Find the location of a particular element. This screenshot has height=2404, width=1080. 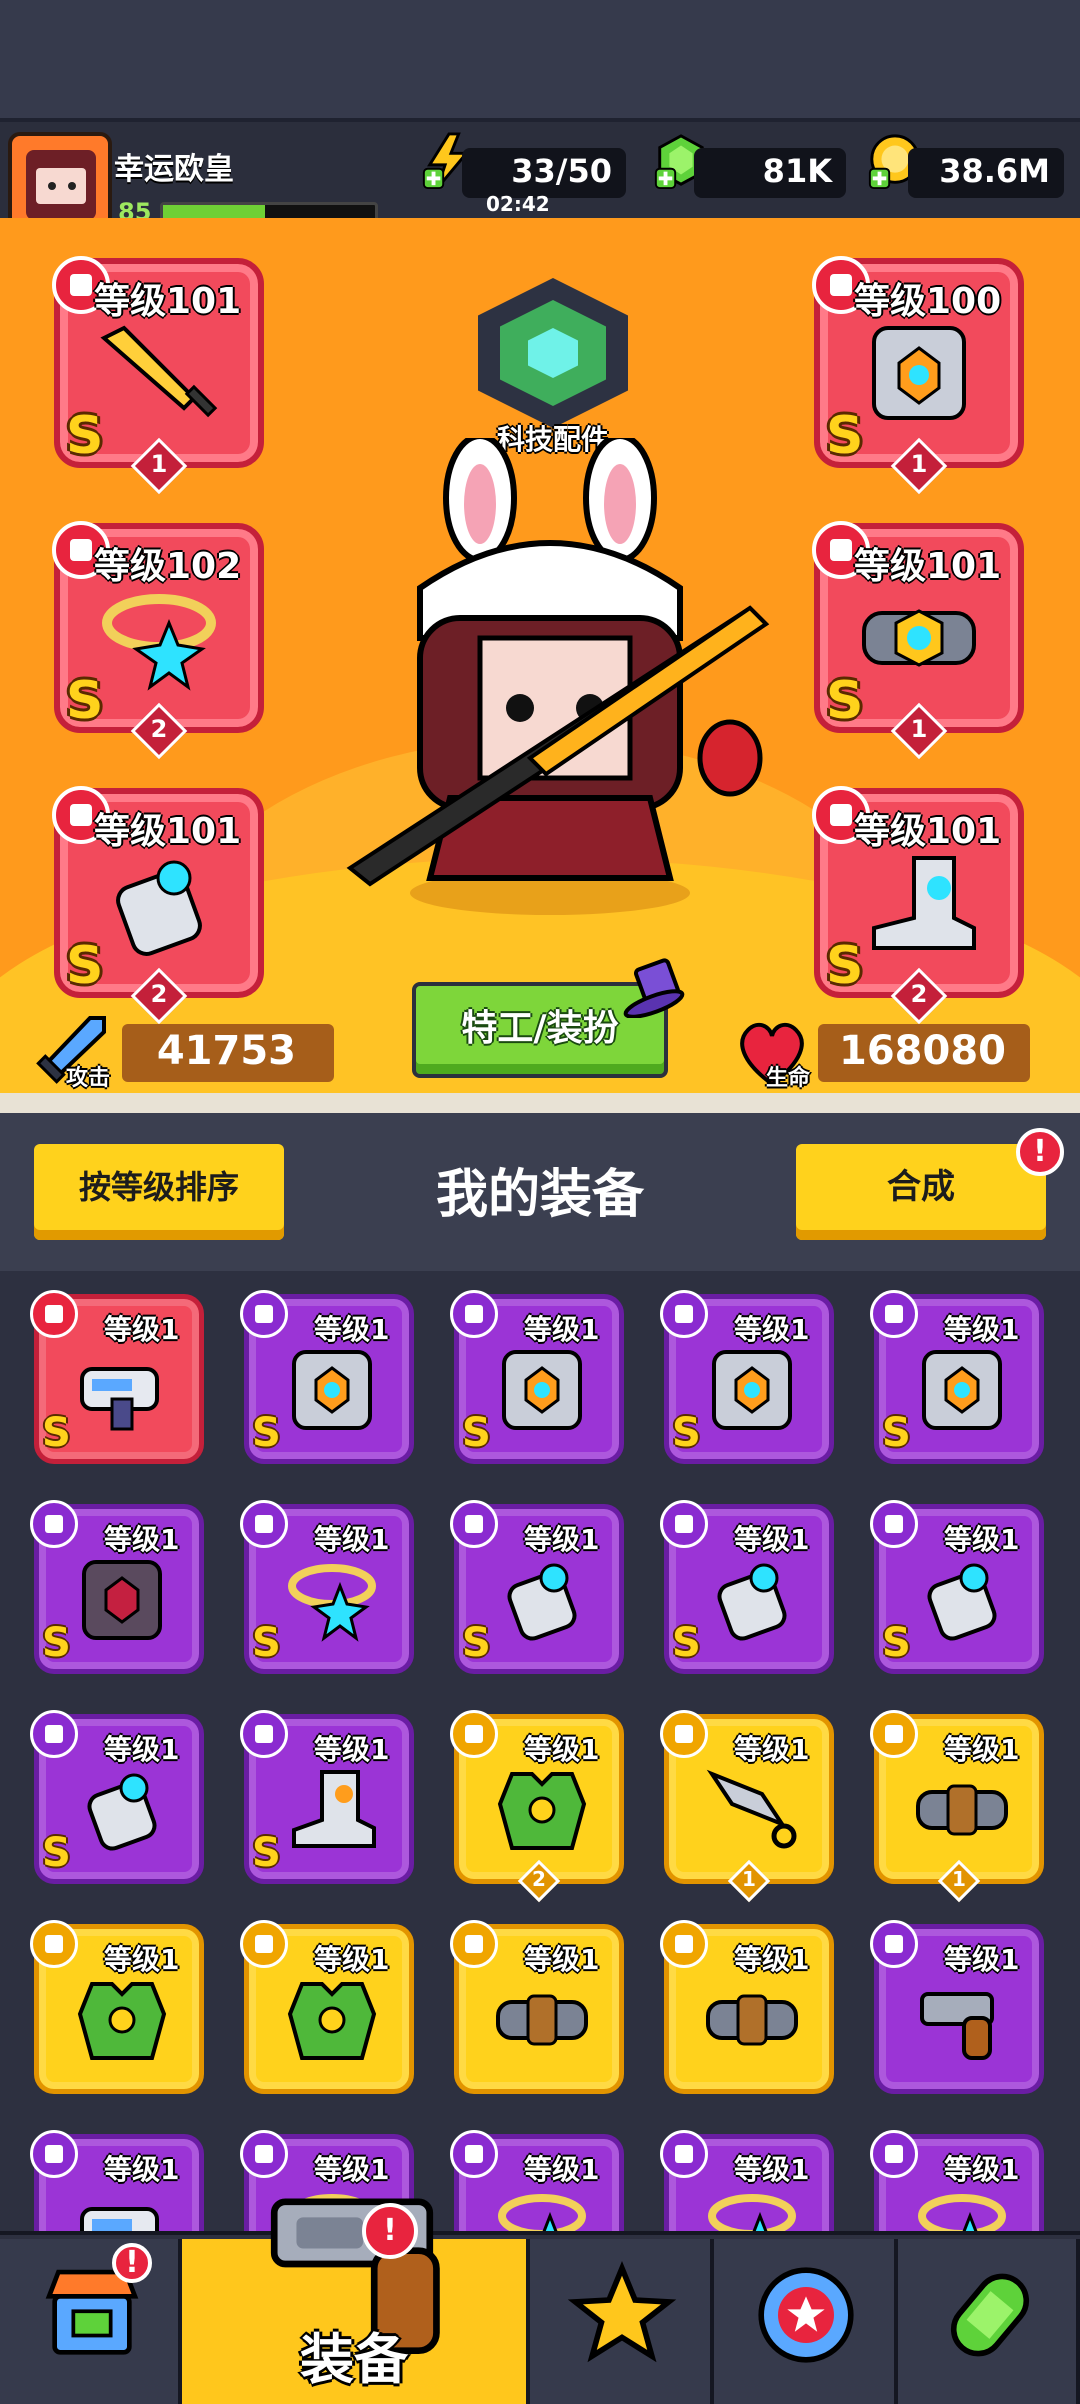

tab-dna-capsule is located at coordinates (989, 2321).